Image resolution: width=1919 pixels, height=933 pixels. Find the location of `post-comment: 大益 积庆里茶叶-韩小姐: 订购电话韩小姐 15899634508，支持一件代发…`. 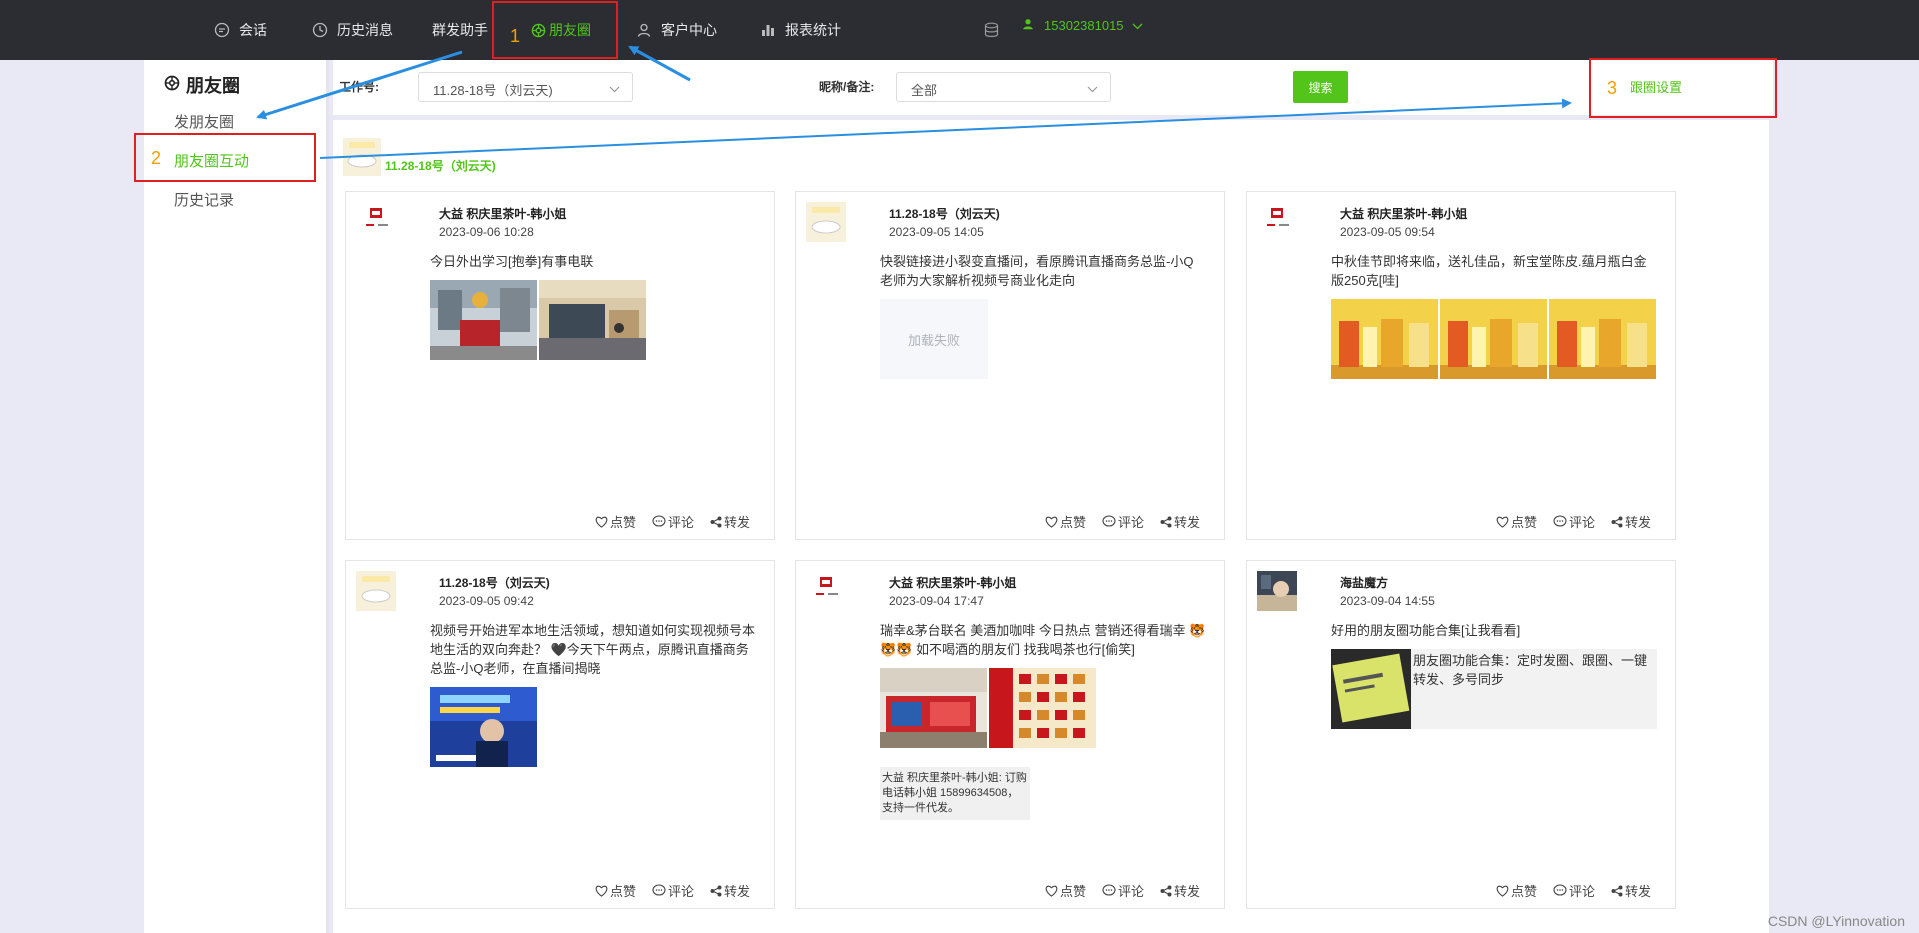

post-comment: 大益 积庆里茶叶-韩小姐: 订购电话韩小姐 15899634508，支持一件代发… is located at coordinates (955, 793).